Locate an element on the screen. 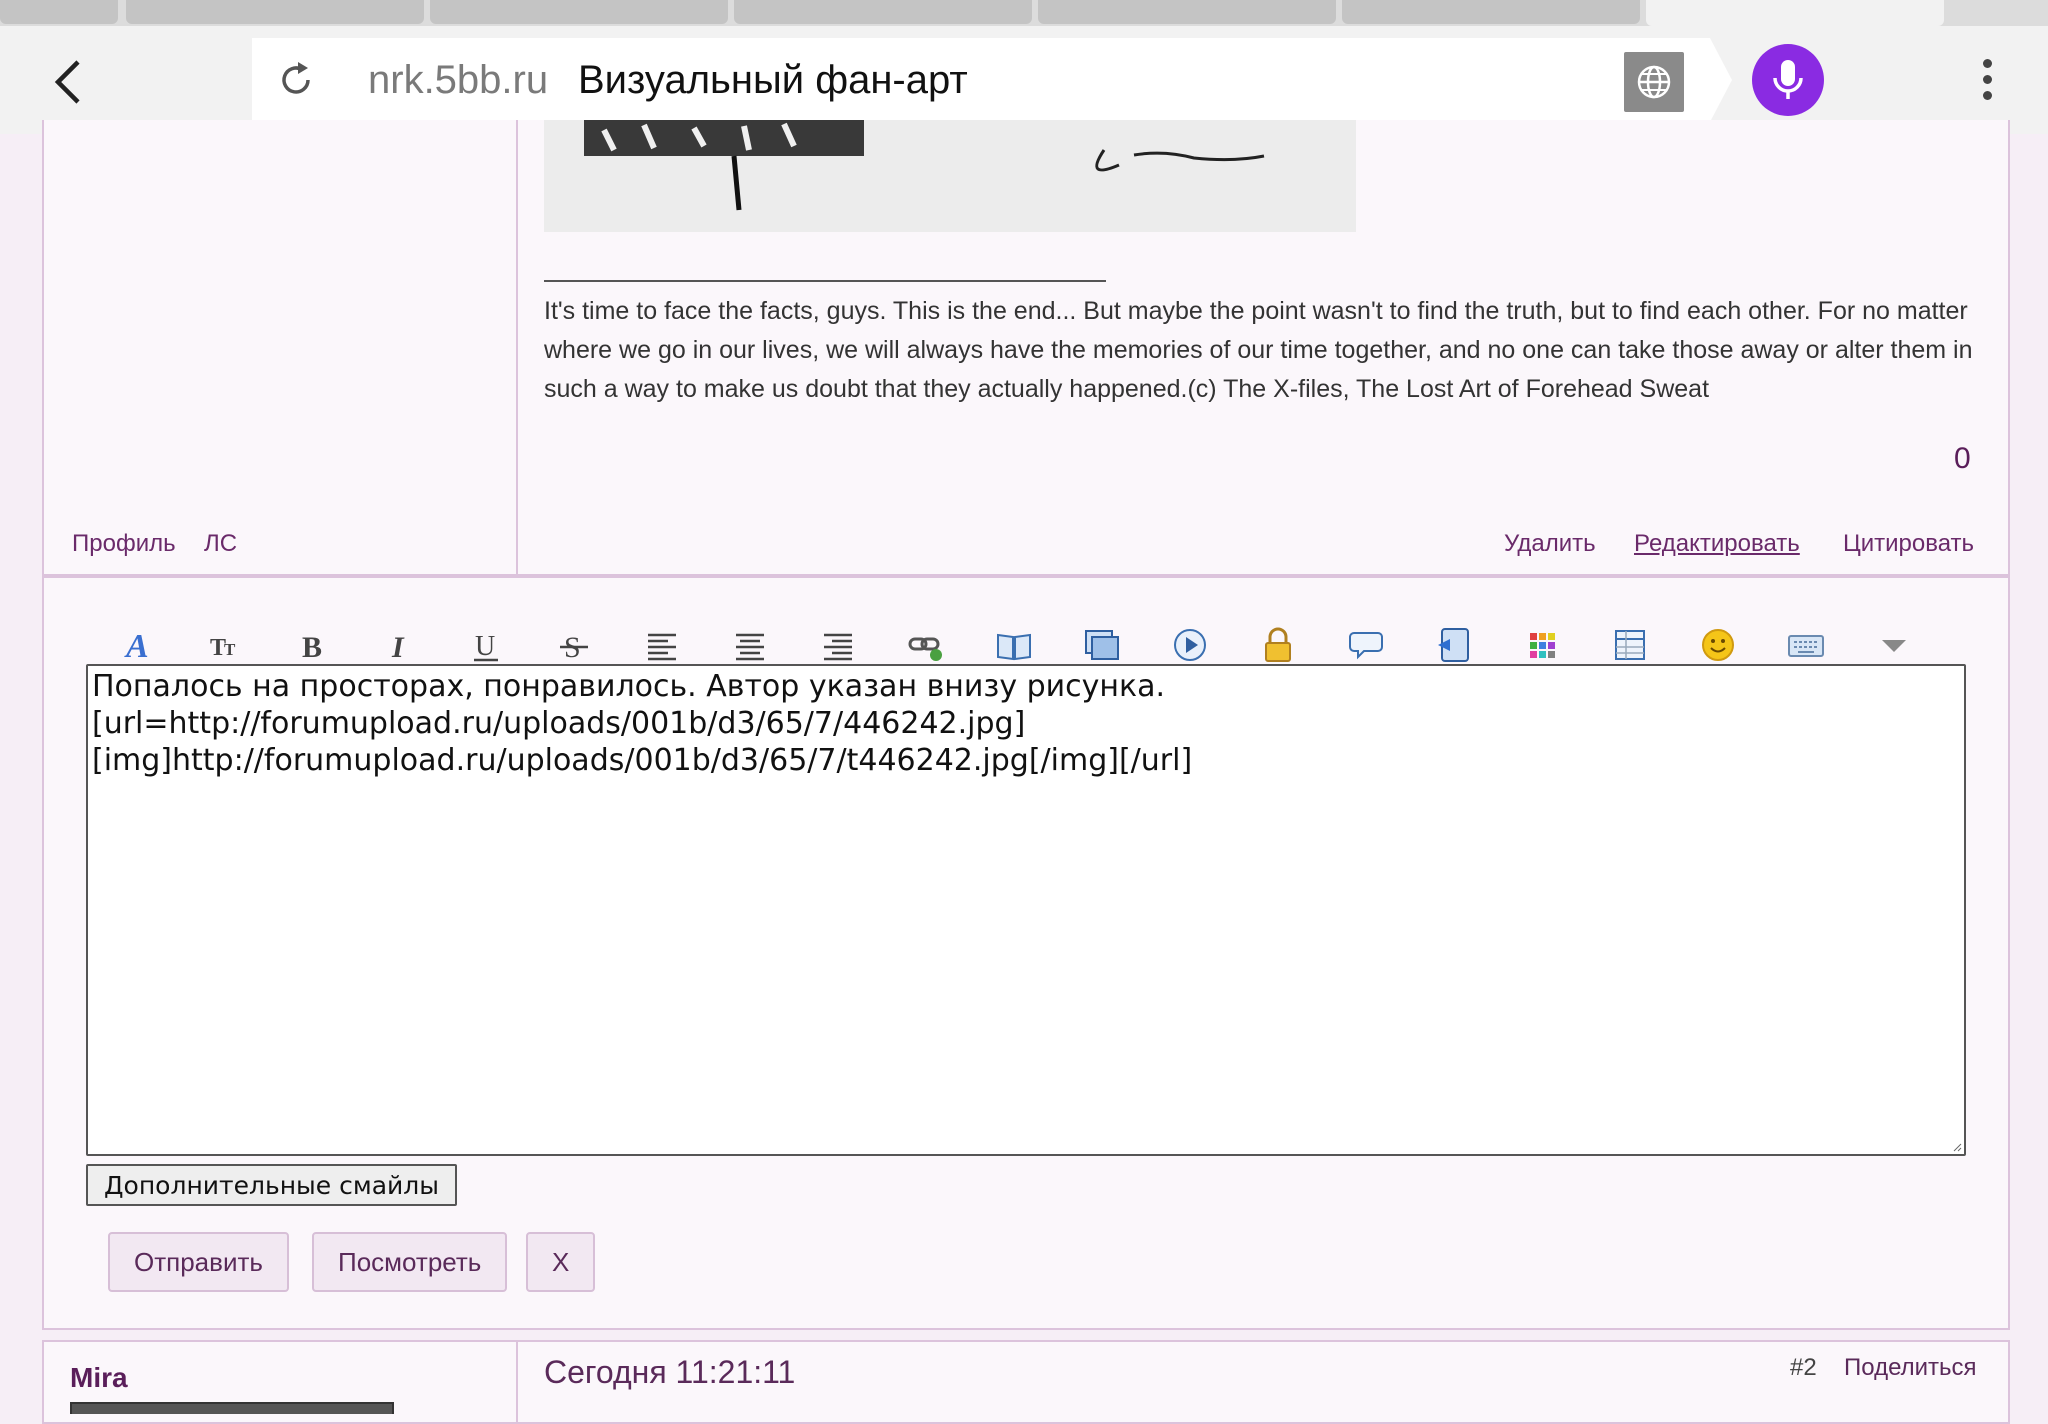  close-editor-button: X is located at coordinates (561, 1262).